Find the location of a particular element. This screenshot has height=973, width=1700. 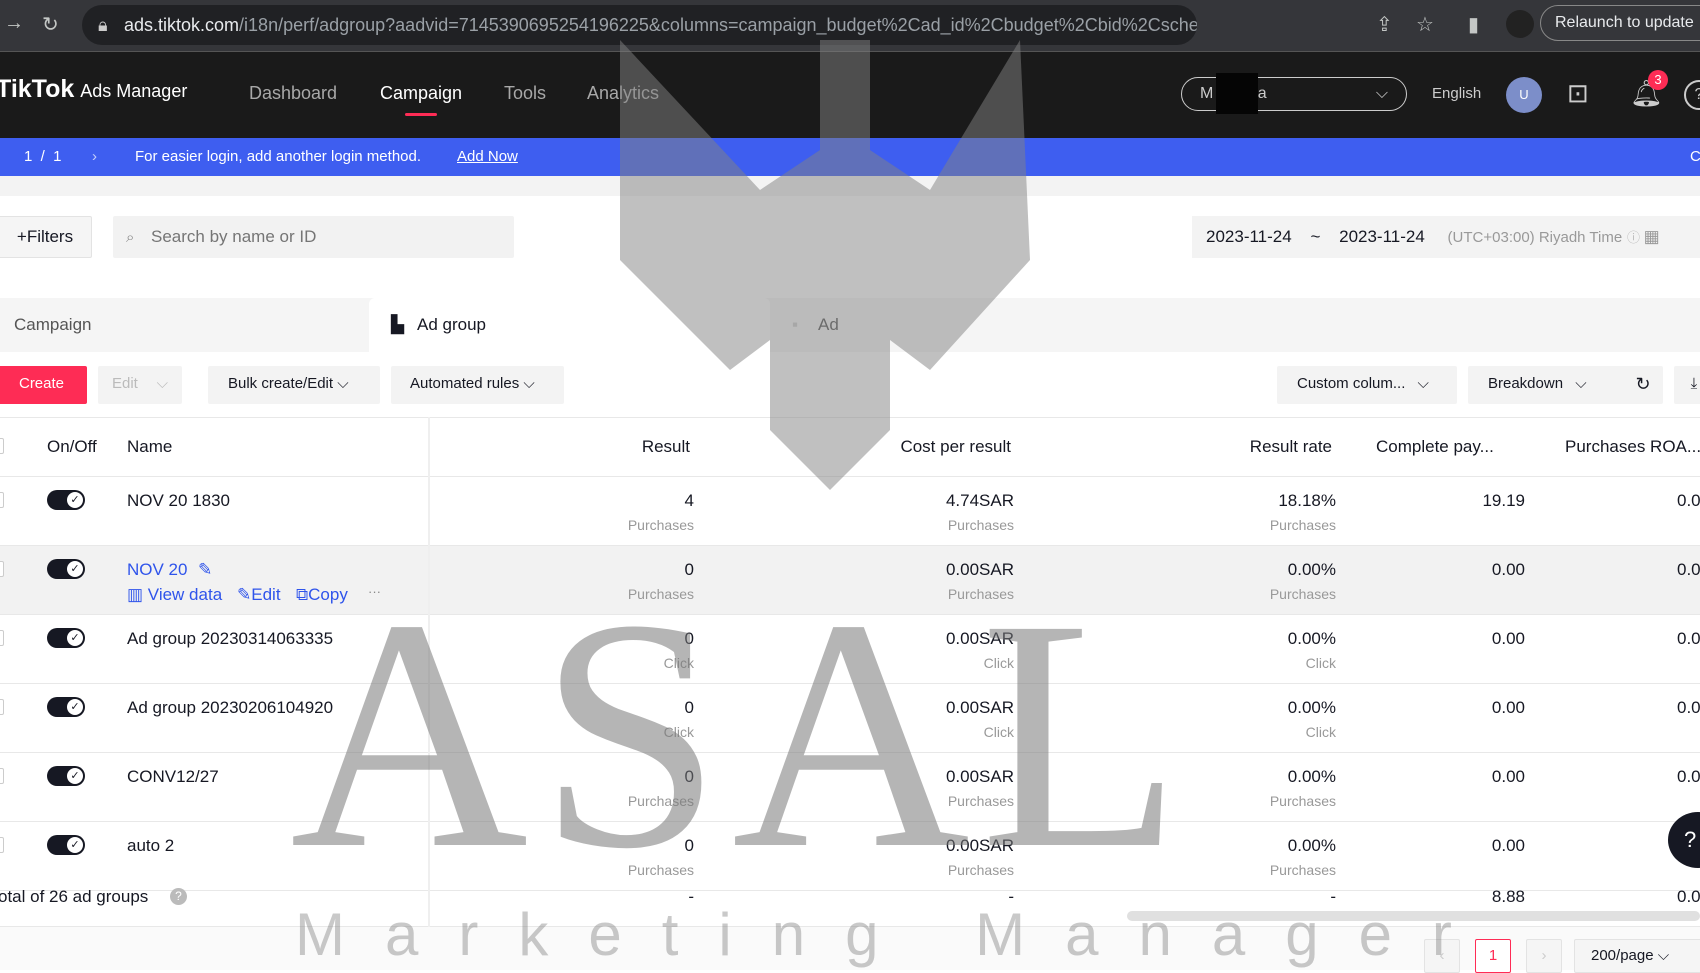

share-icon: ⇪ is located at coordinates (1384, 24).